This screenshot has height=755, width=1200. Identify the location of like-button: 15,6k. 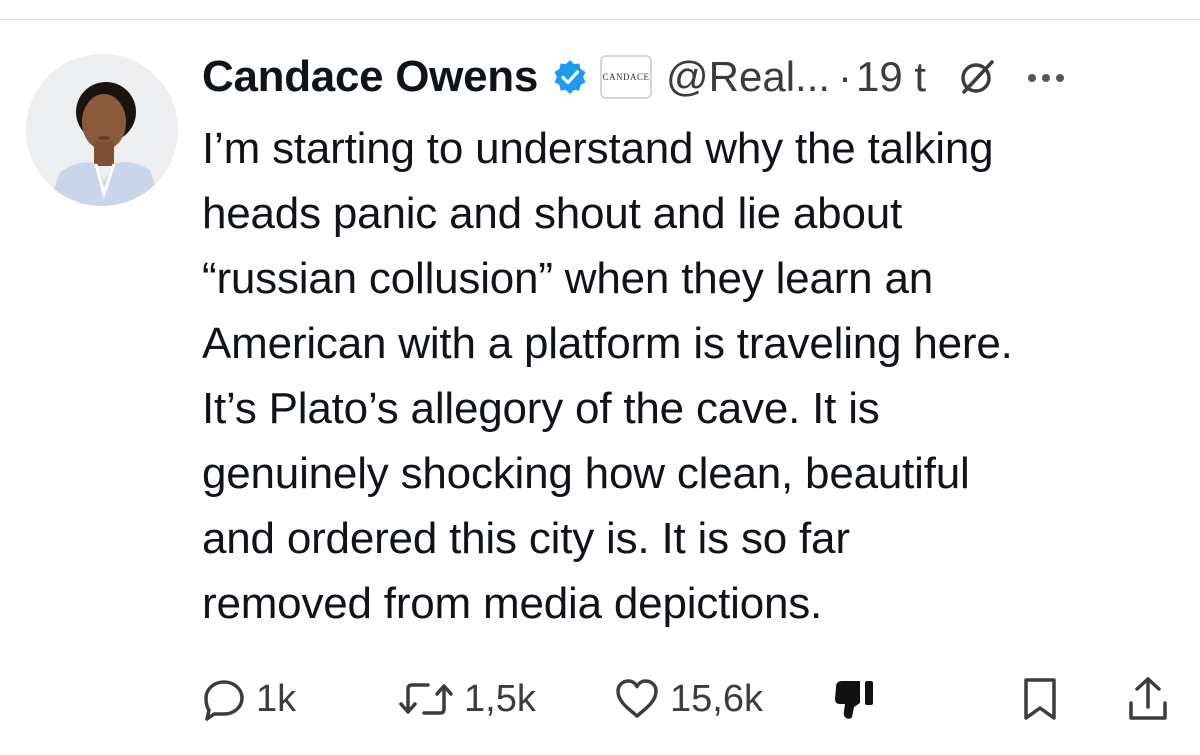
(688, 699).